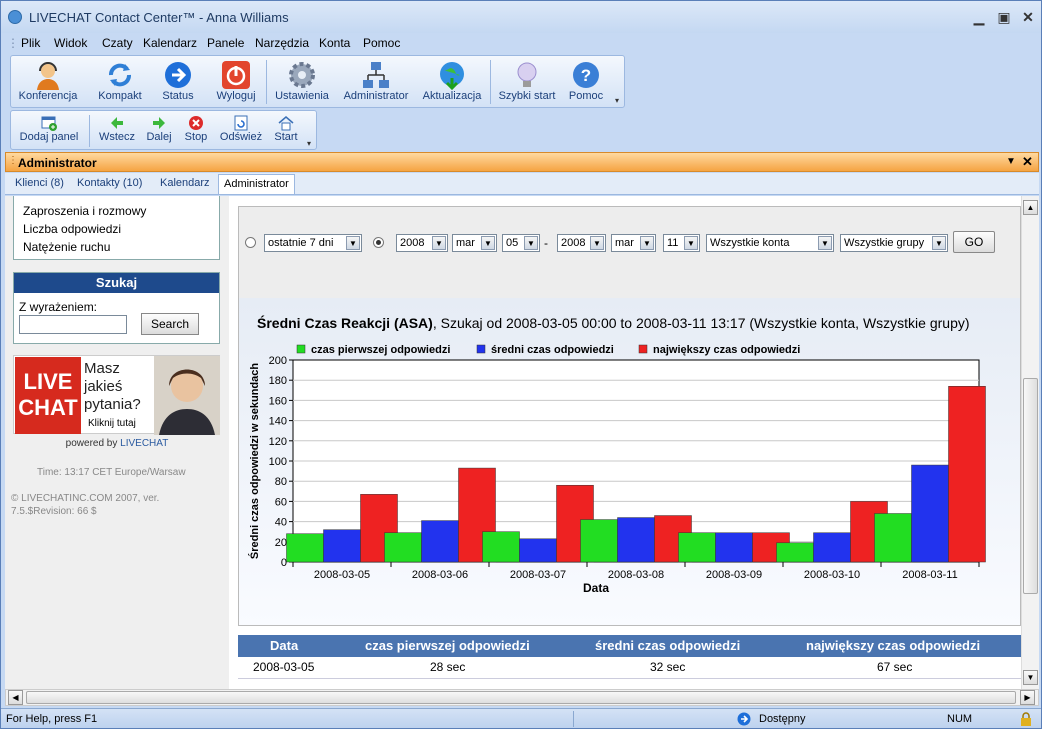 The width and height of the screenshot is (1042, 729). I want to click on wstecz-button: Wstecz, so click(117, 129).